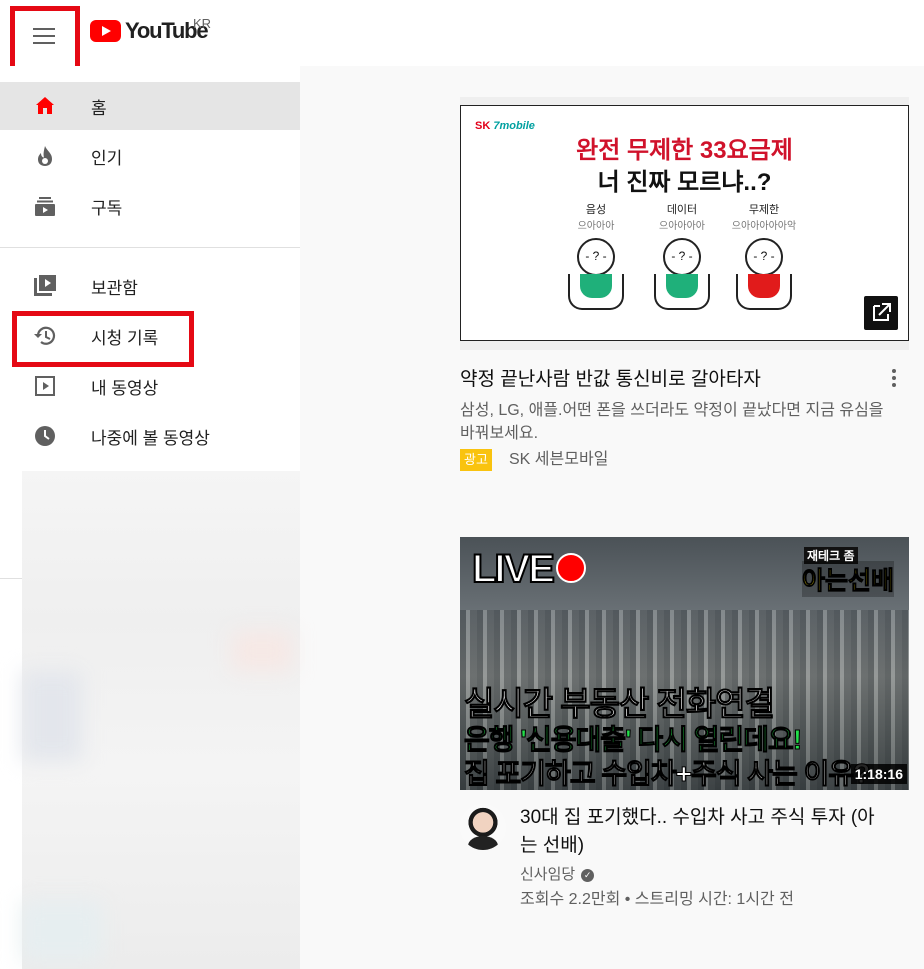 The width and height of the screenshot is (924, 969). I want to click on sidebar-item-label: 인기, so click(107, 158).